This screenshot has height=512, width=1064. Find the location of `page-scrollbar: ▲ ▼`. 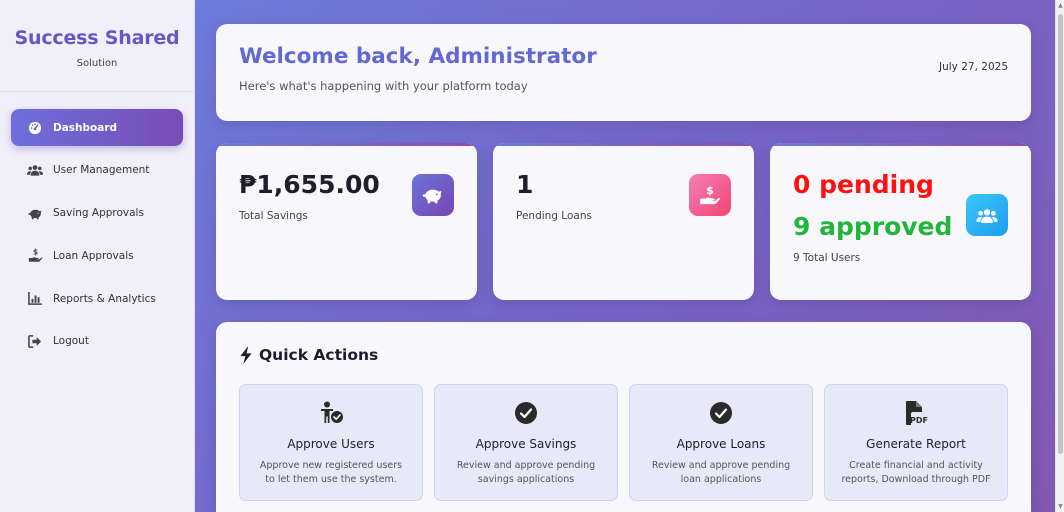

page-scrollbar: ▲ ▼ is located at coordinates (1059, 256).